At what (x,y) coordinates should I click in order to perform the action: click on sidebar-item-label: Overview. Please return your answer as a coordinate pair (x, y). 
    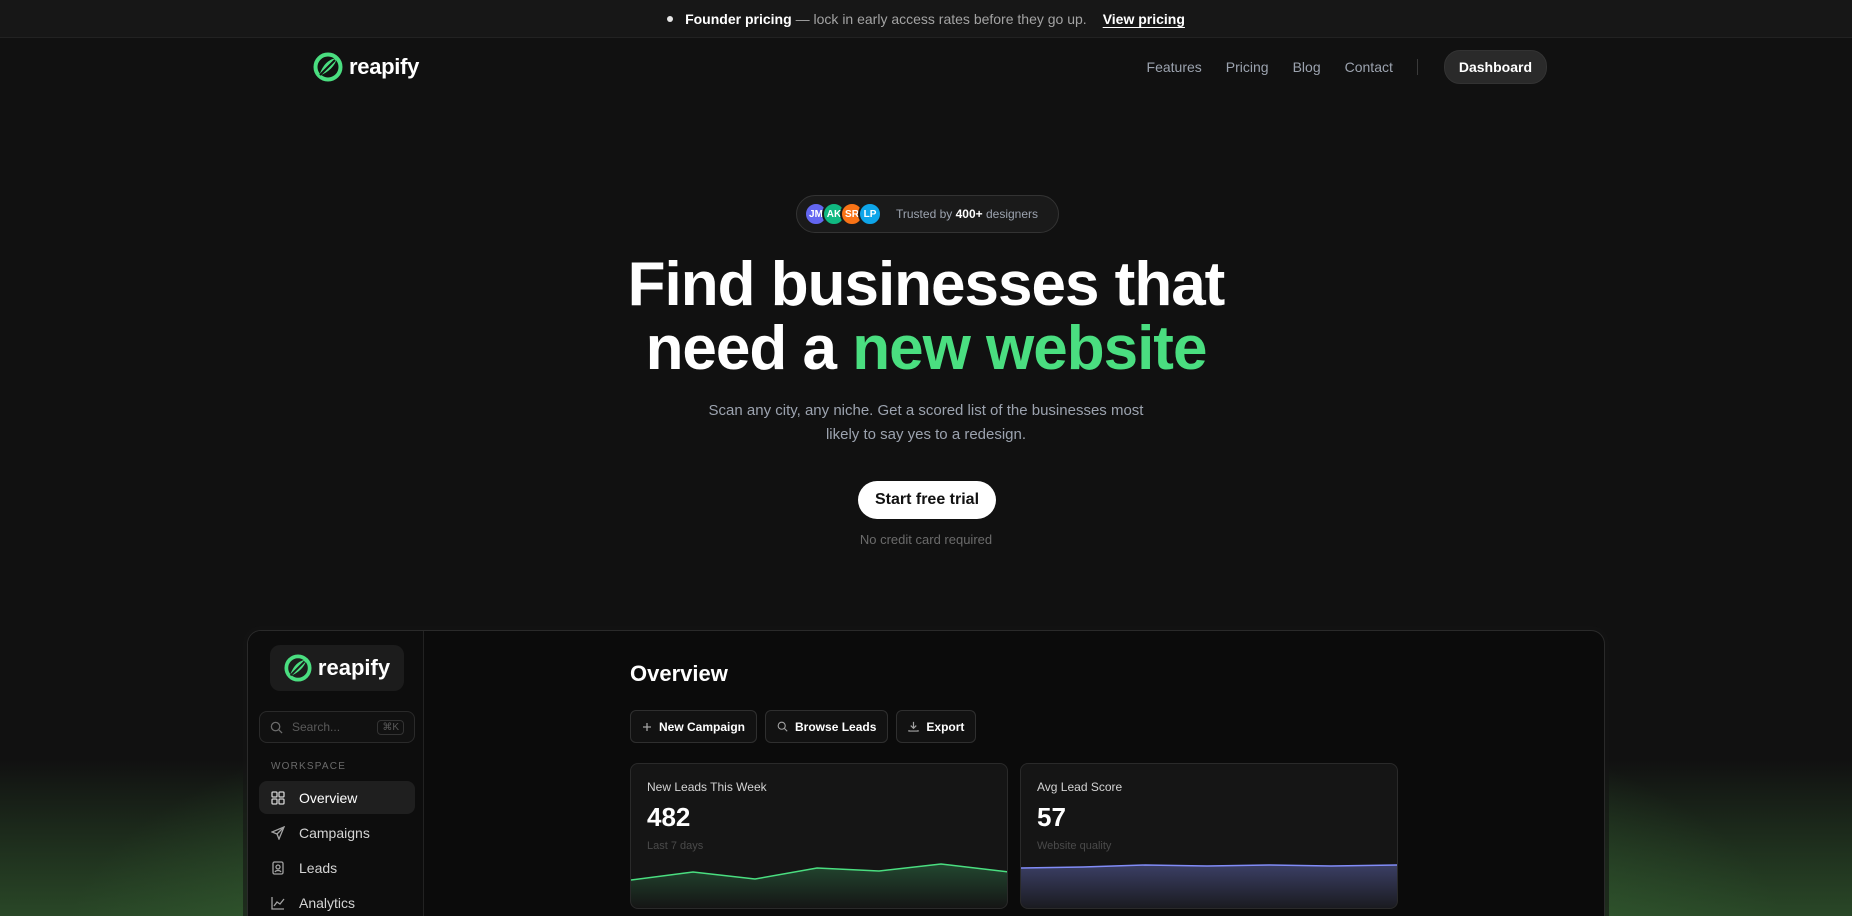
    Looking at the image, I should click on (328, 797).